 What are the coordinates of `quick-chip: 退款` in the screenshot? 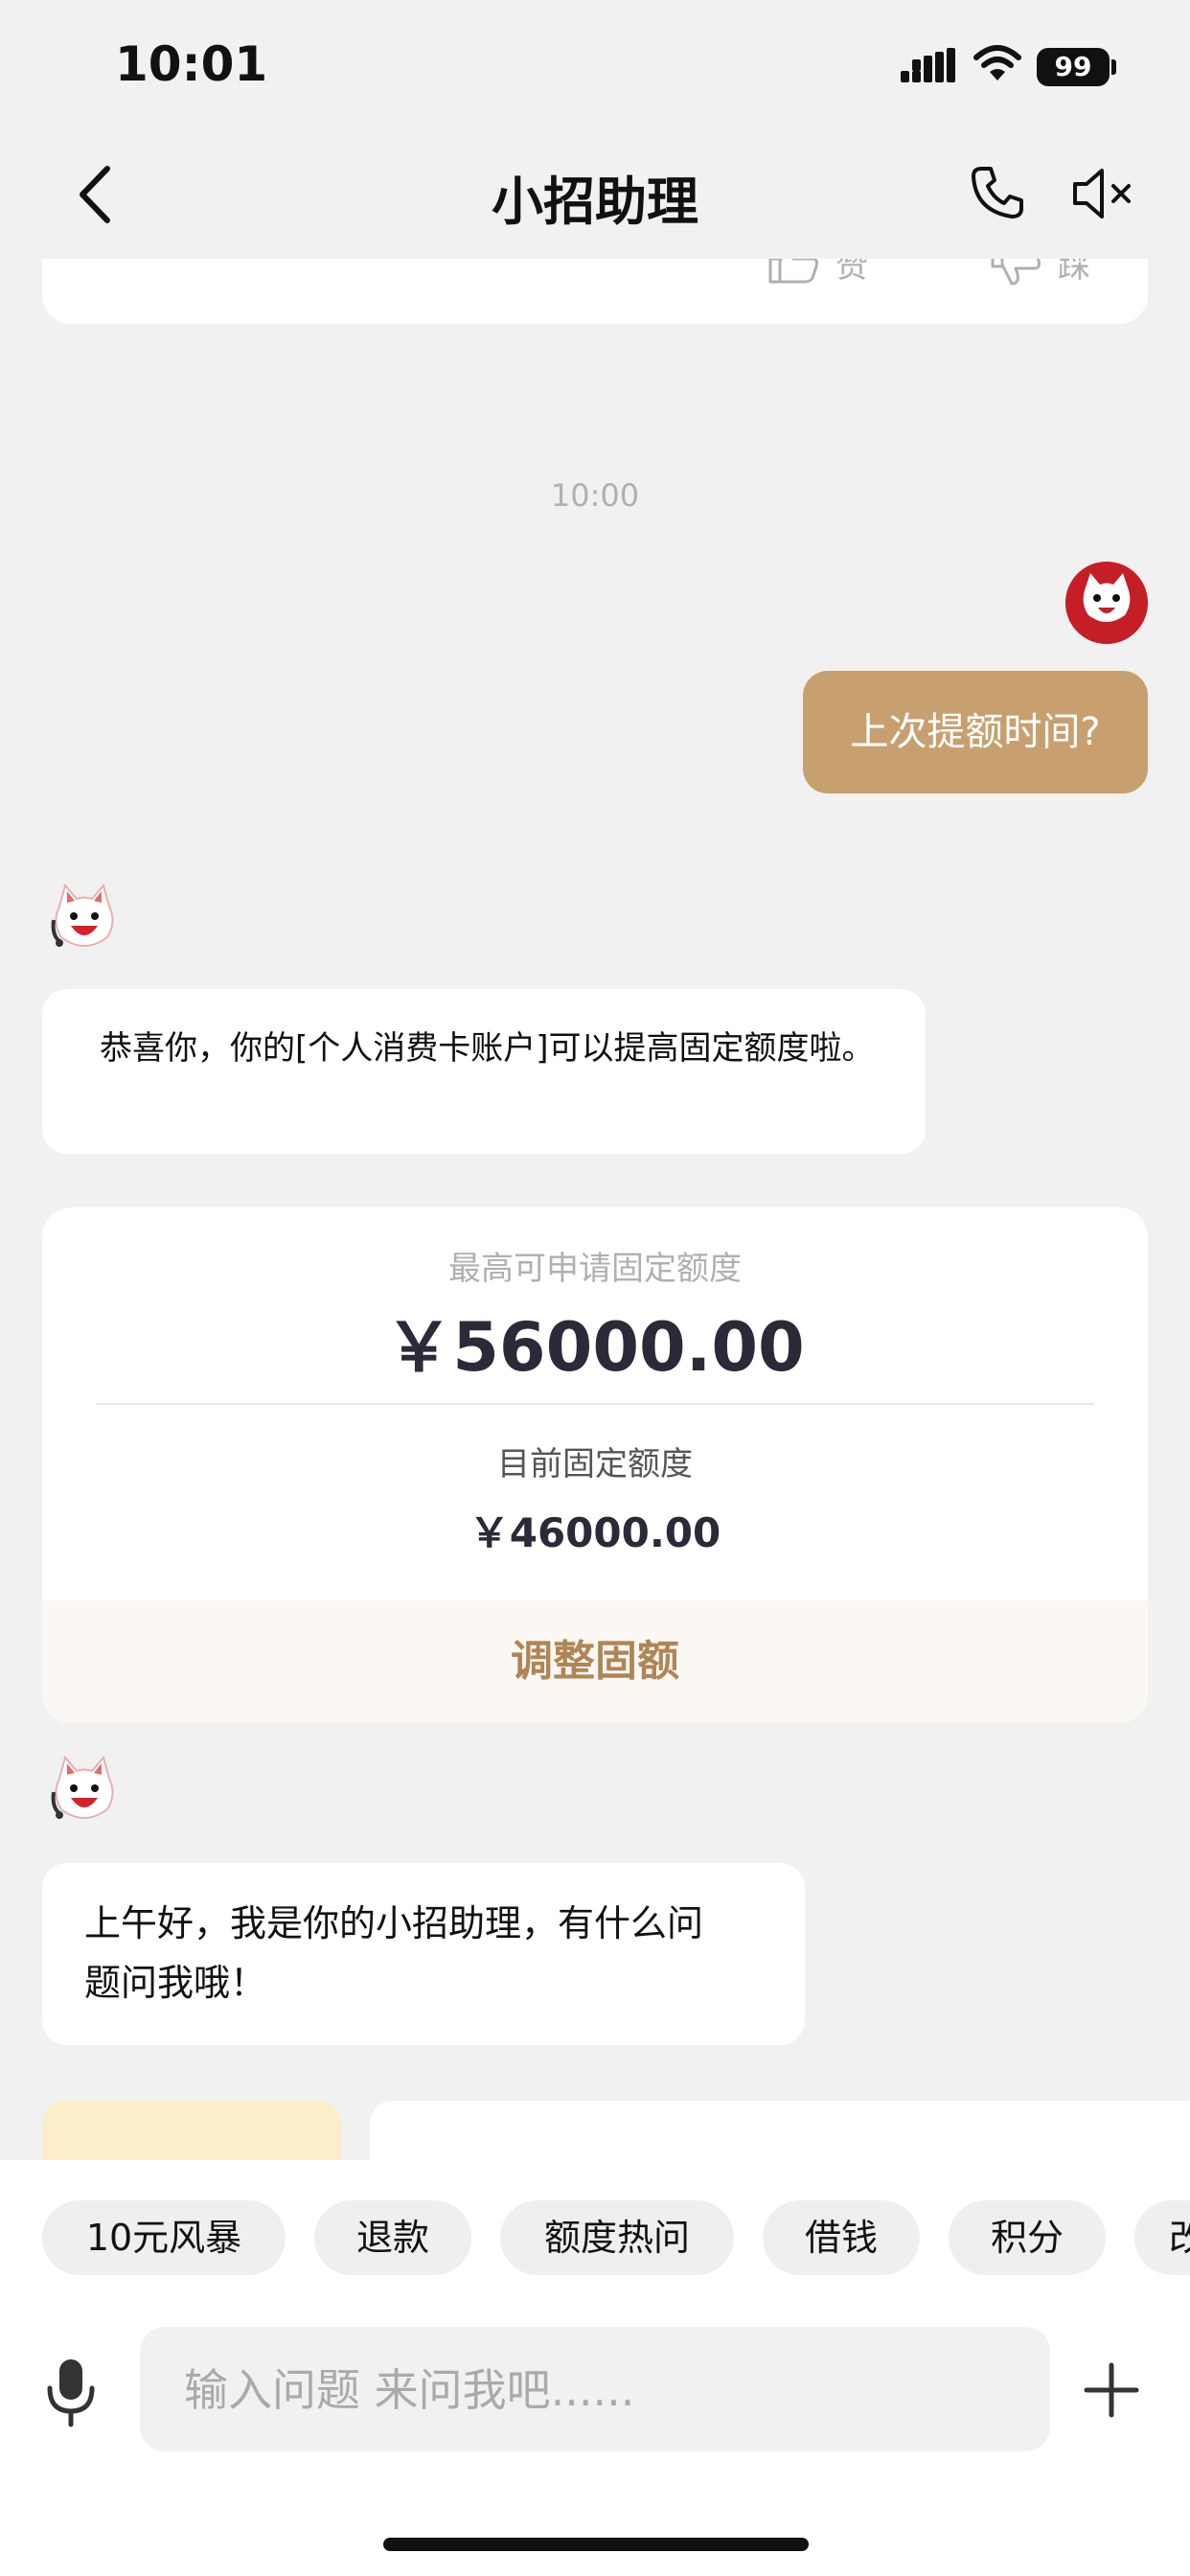 It's located at (393, 2237).